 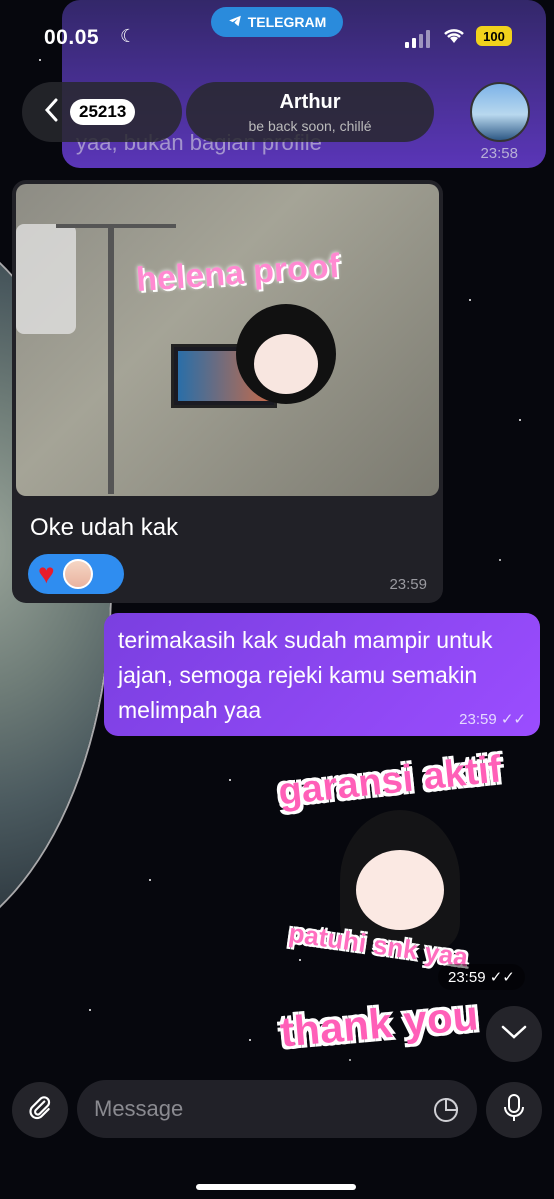 What do you see at coordinates (287, 22) in the screenshot?
I see `telegram-pill-label: TELEGRAM` at bounding box center [287, 22].